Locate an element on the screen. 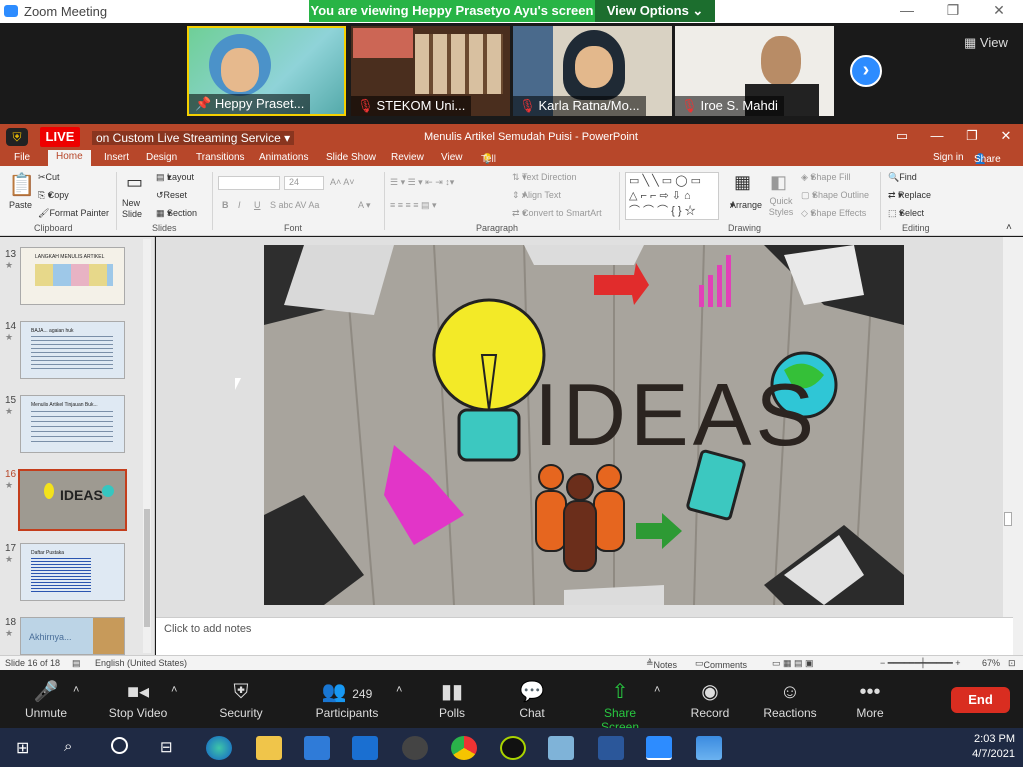 This screenshot has width=1023, height=767. participants-options-icon: ˄ is located at coordinates (399, 690).